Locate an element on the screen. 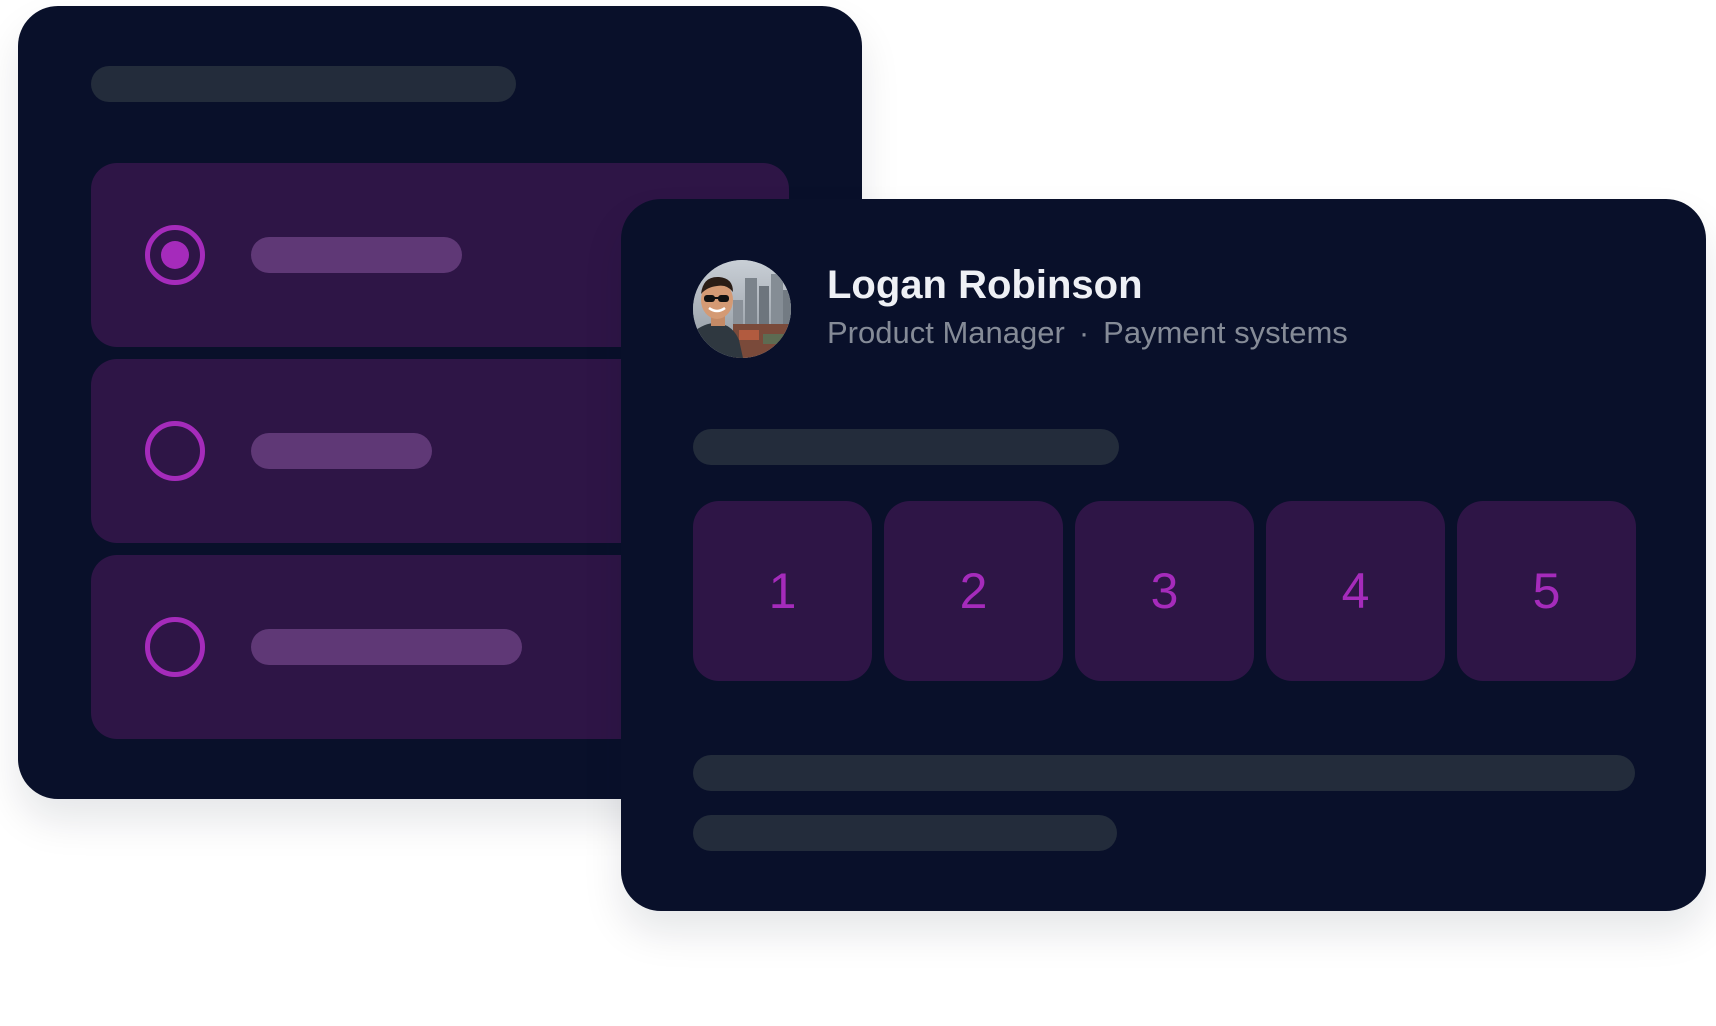  rating-option-3: 3 is located at coordinates (1164, 591).